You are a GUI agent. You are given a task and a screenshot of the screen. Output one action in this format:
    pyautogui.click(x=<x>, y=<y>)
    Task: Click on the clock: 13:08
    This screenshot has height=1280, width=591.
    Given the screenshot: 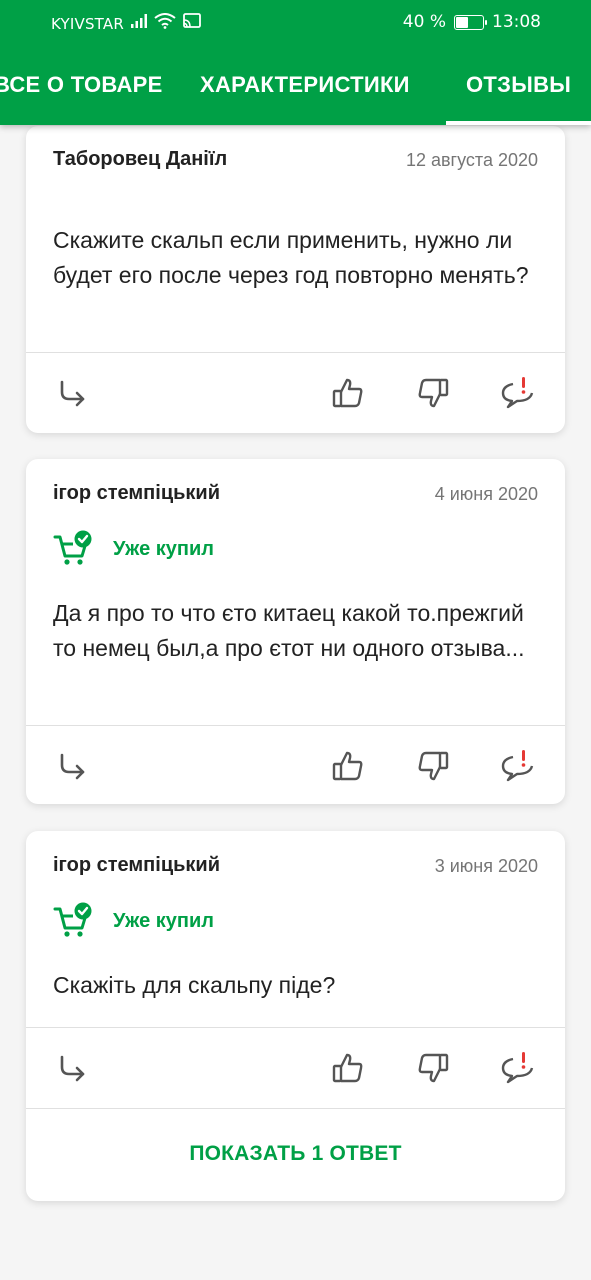 What is the action you would take?
    pyautogui.click(x=516, y=22)
    